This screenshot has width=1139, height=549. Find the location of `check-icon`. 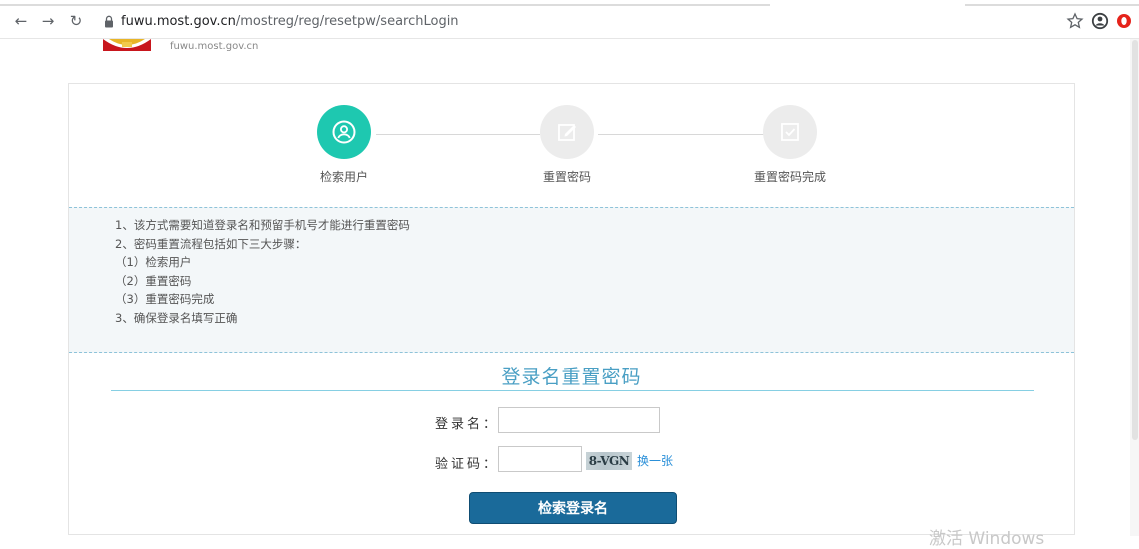

check-icon is located at coordinates (790, 132).